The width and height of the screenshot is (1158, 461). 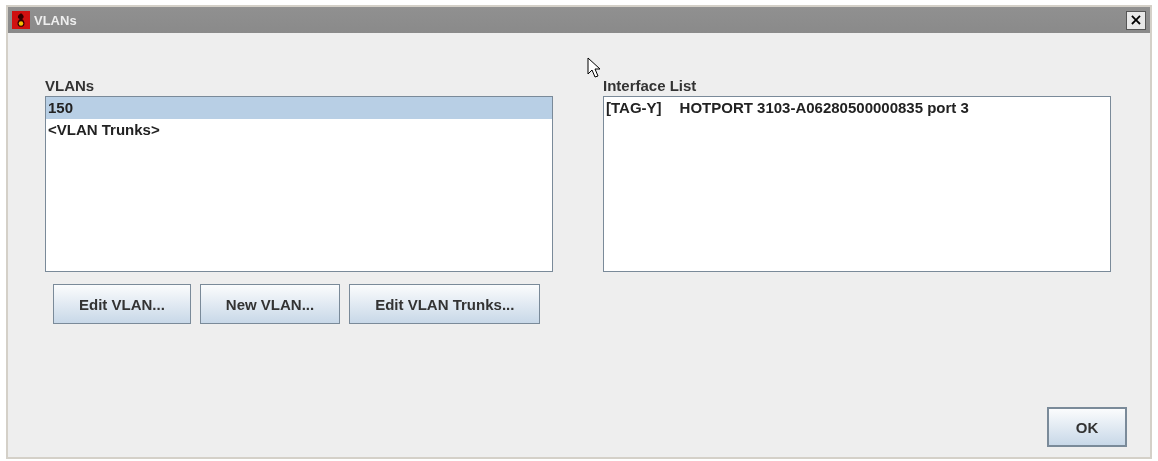 What do you see at coordinates (824, 108) in the screenshot?
I see `interface-name: HOTPORT 3103-A06280500000835 port 3` at bounding box center [824, 108].